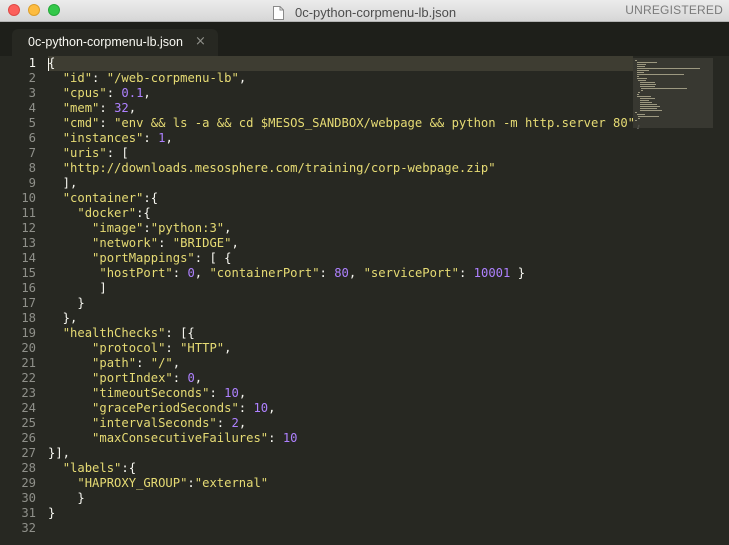 This screenshot has width=729, height=545. I want to click on line-number: 29, so click(28, 483).